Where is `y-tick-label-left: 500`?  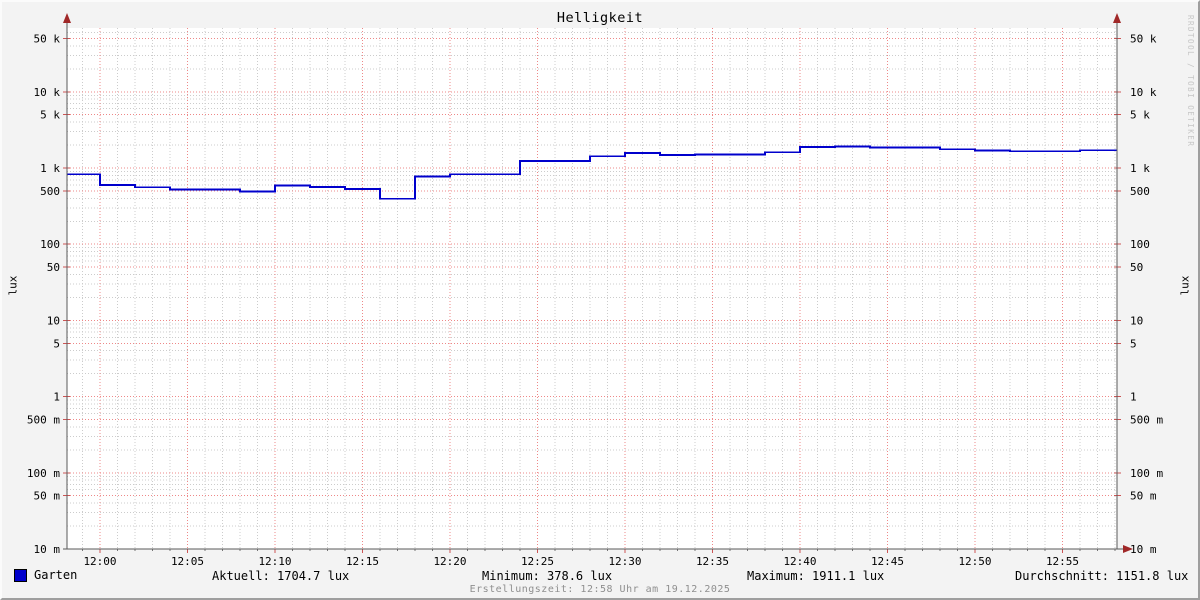 y-tick-label-left: 500 is located at coordinates (50, 191).